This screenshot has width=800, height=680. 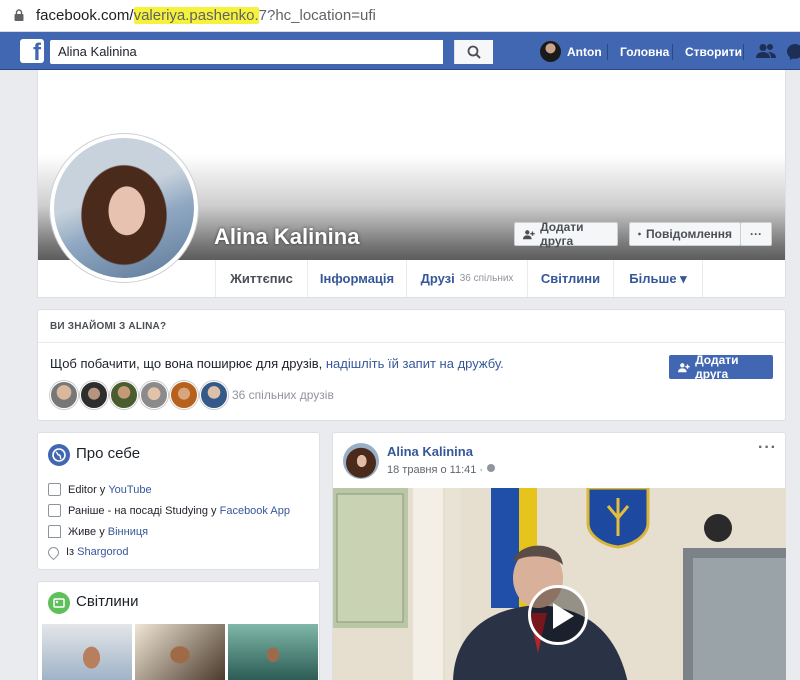 I want to click on photos-card: Світлини, so click(x=178, y=630).